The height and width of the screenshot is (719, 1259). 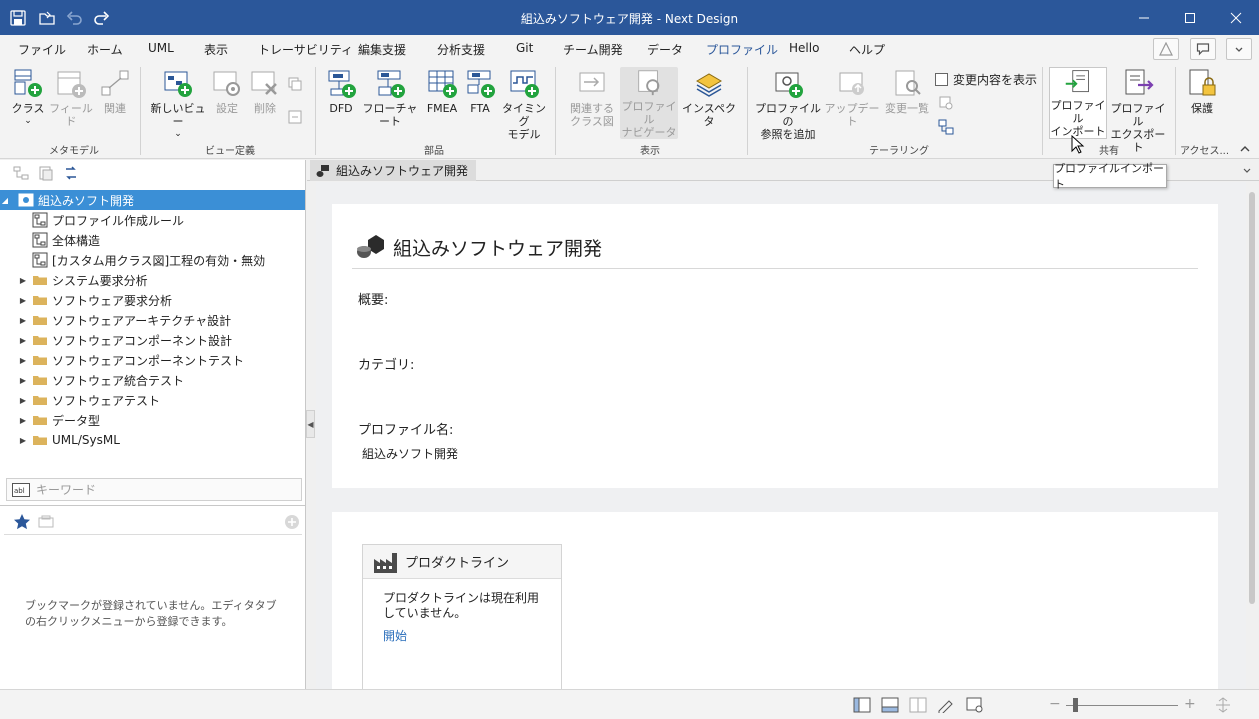 What do you see at coordinates (22, 522) in the screenshot?
I see `star-icon` at bounding box center [22, 522].